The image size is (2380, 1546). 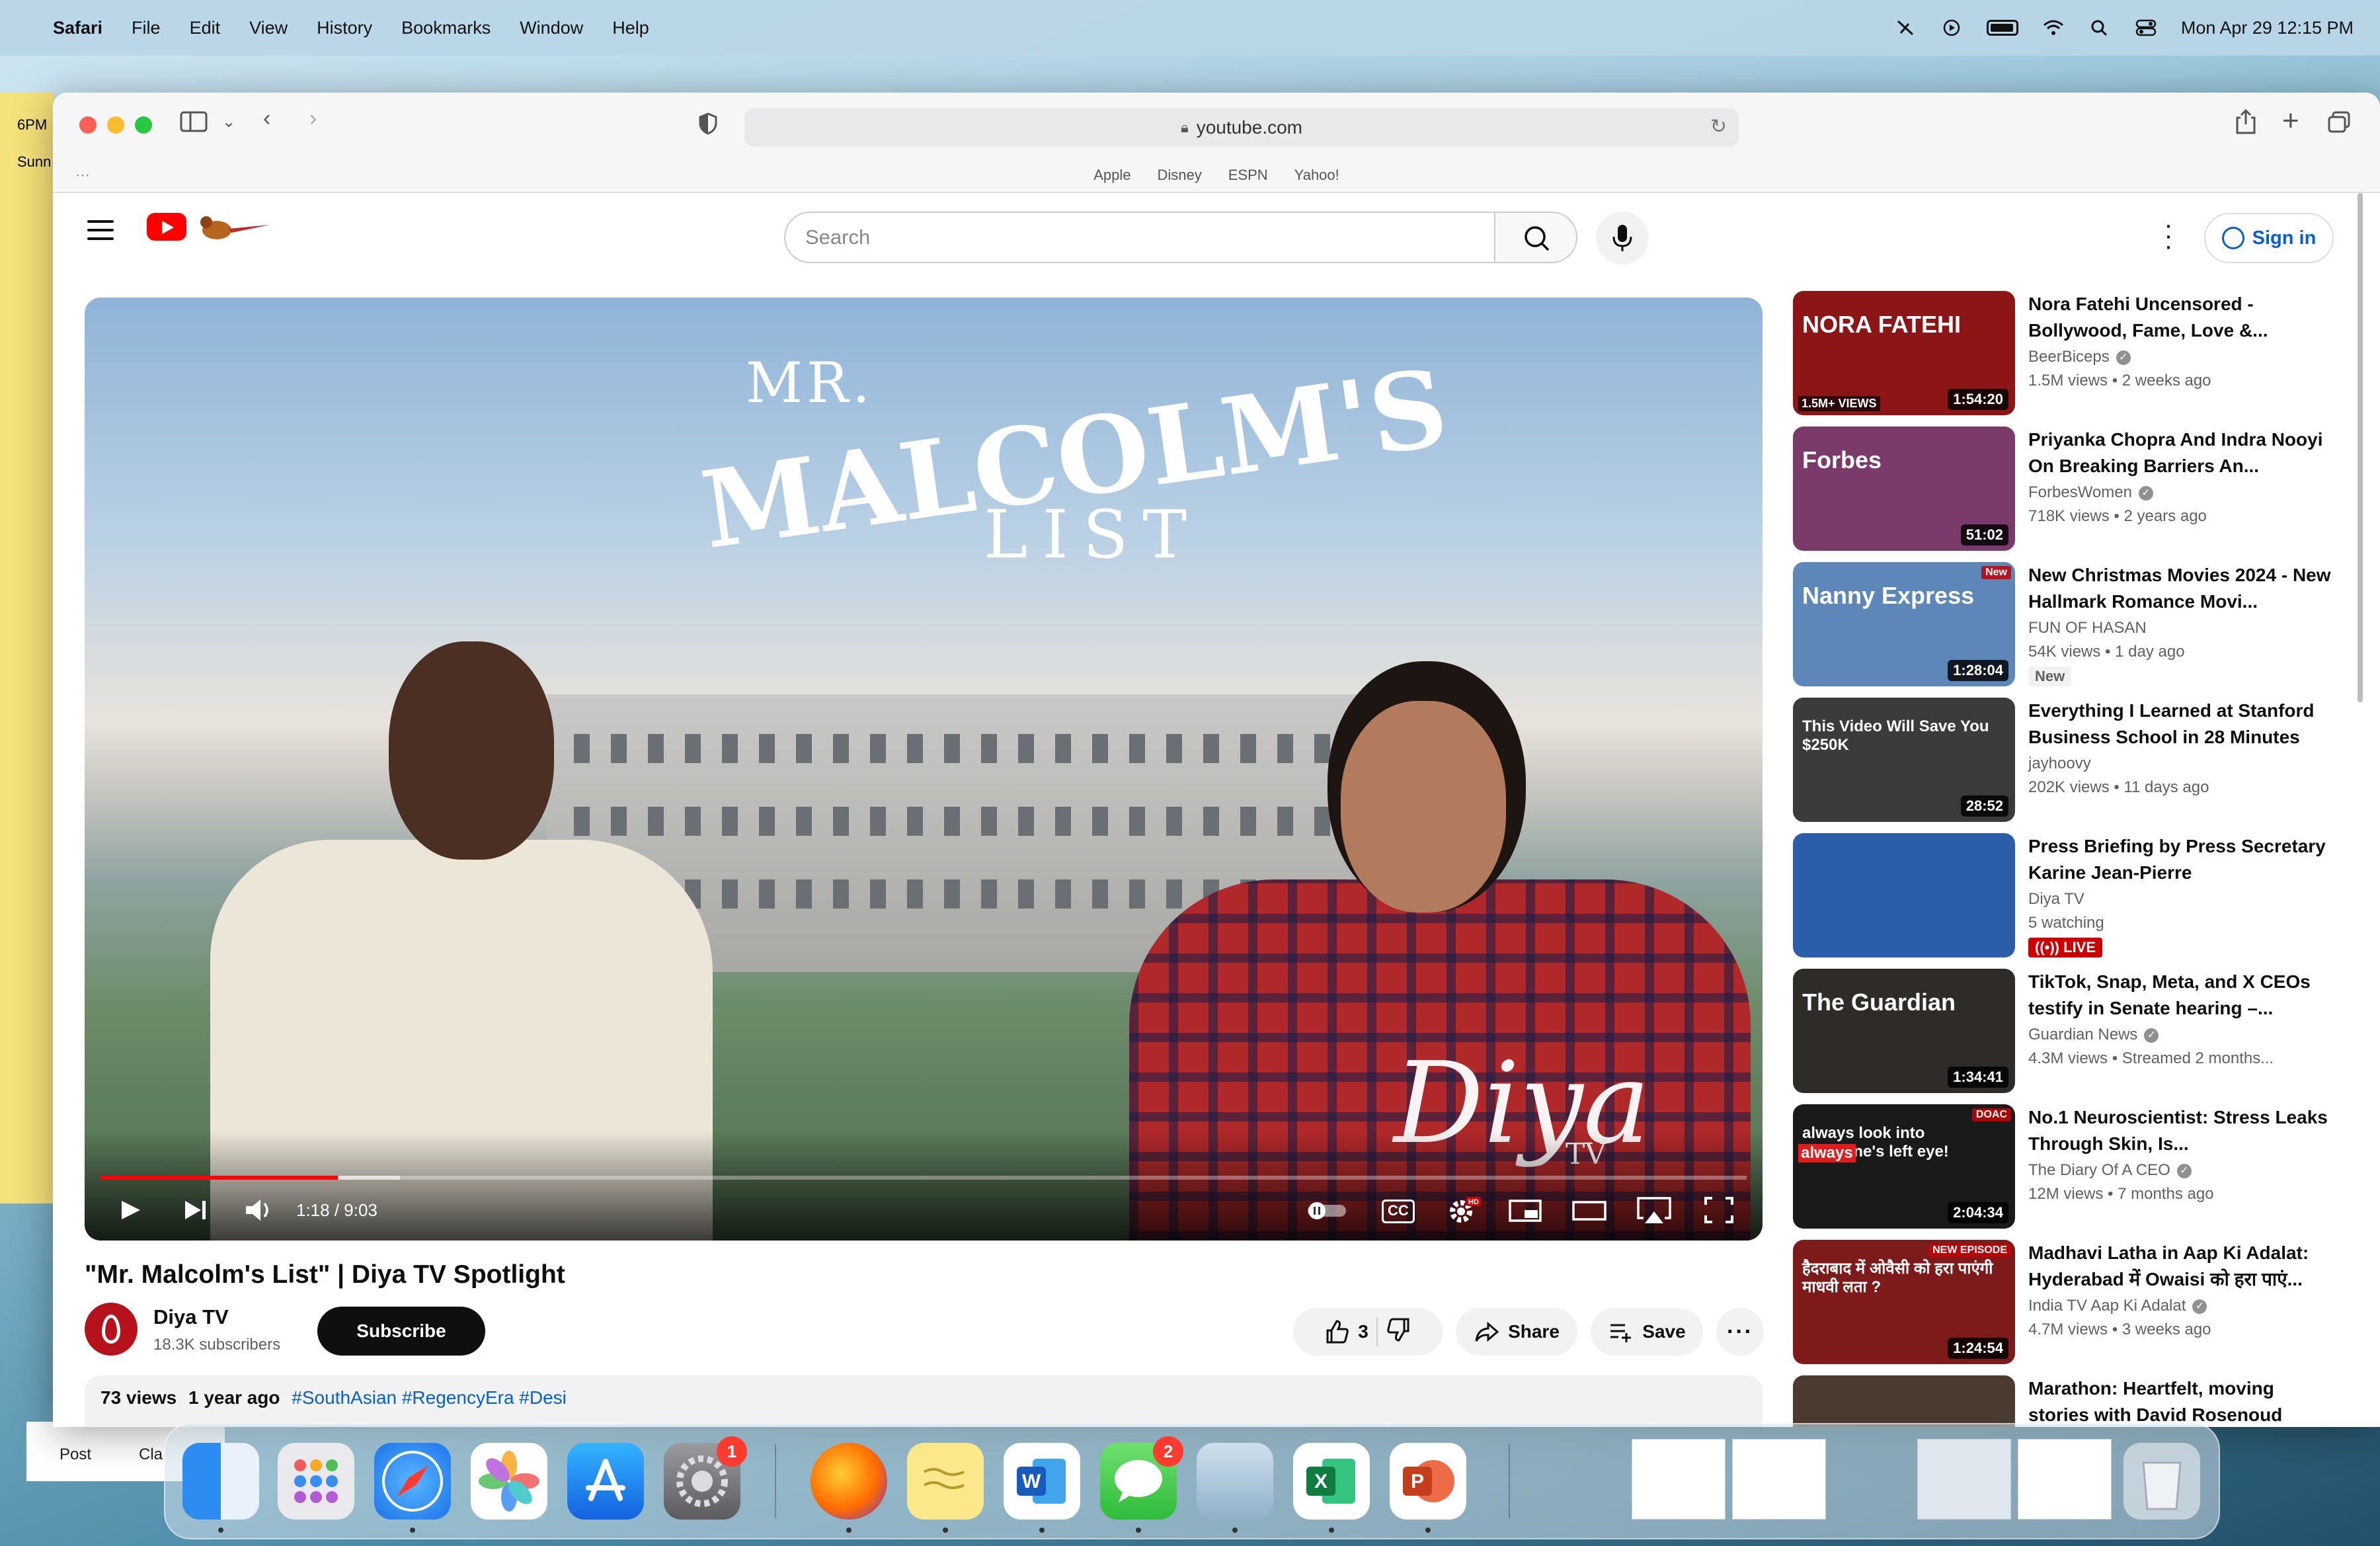 I want to click on search-input: Search, so click(x=1139, y=237).